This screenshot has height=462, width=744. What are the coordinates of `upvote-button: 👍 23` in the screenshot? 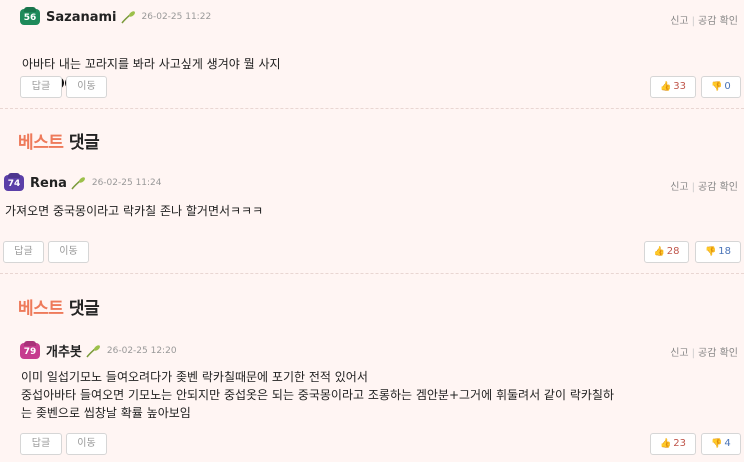 It's located at (673, 444).